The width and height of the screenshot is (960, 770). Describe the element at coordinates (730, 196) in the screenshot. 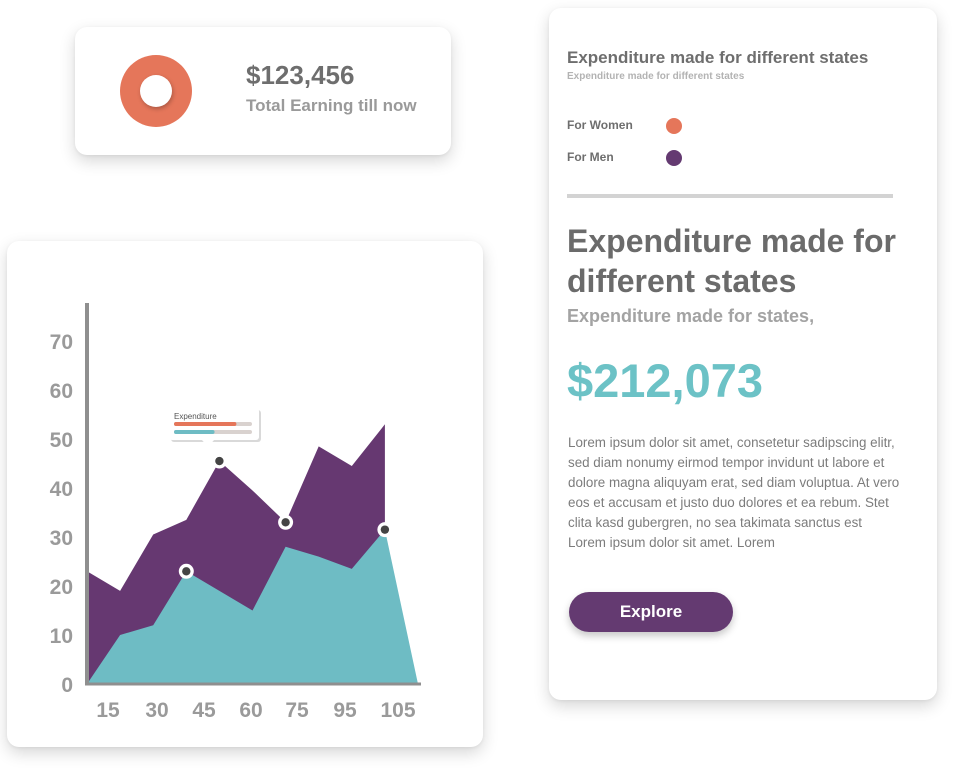

I see `divider` at that location.